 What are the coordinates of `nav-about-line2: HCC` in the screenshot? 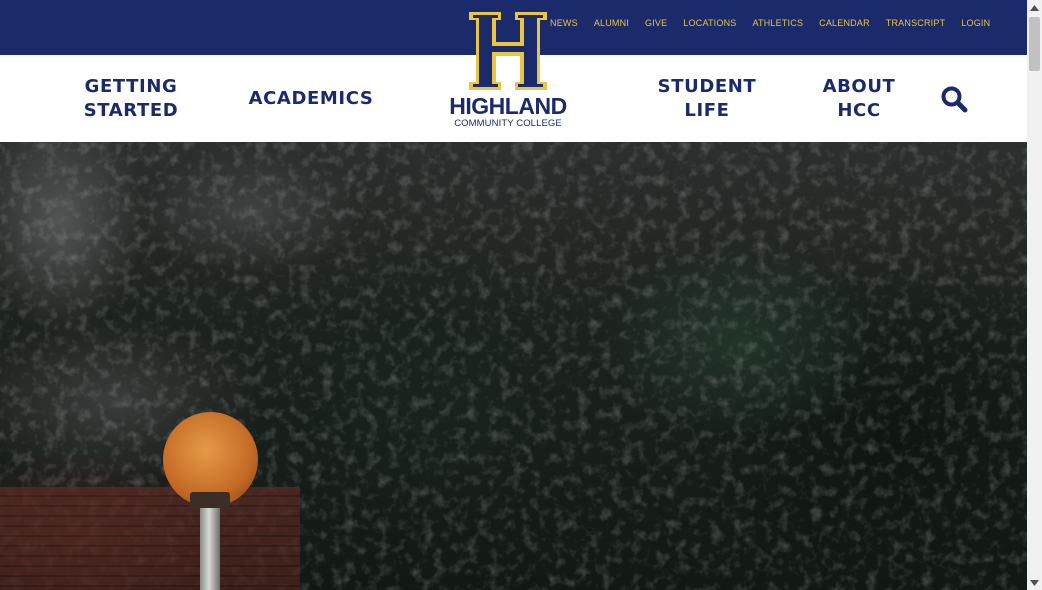 It's located at (859, 110).